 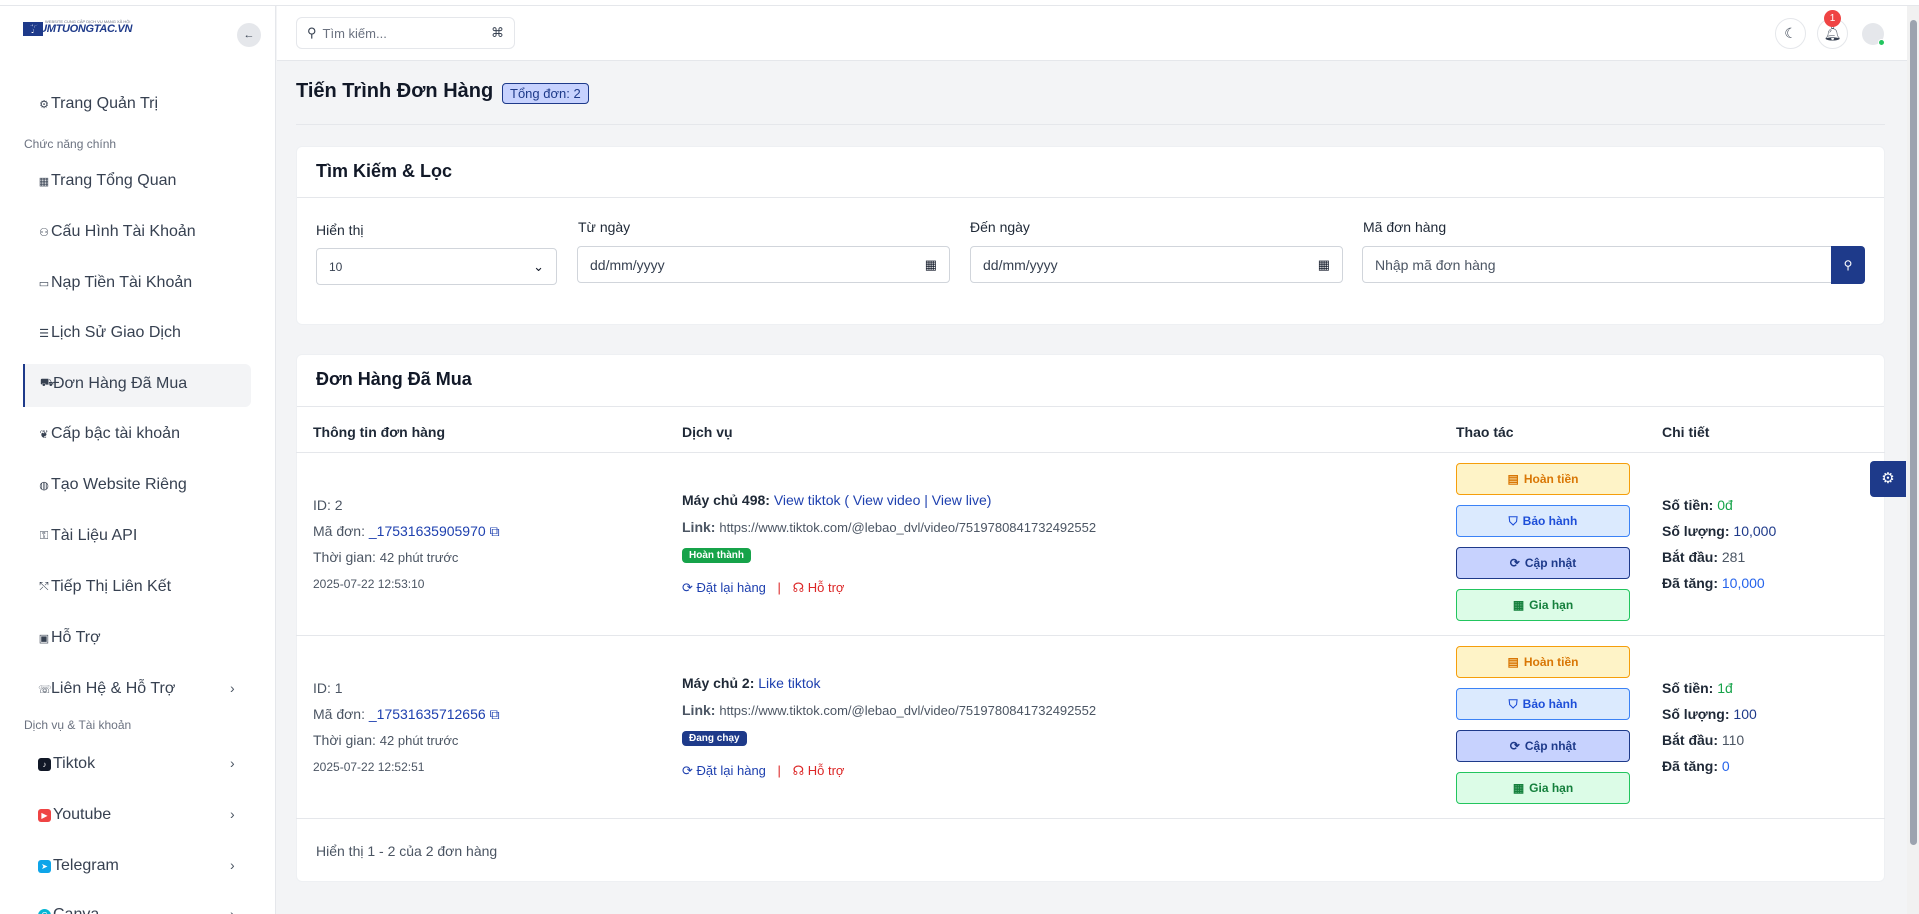 I want to click on sidebar-item-label: Nạp Tiền Tài Khoản, so click(x=122, y=282).